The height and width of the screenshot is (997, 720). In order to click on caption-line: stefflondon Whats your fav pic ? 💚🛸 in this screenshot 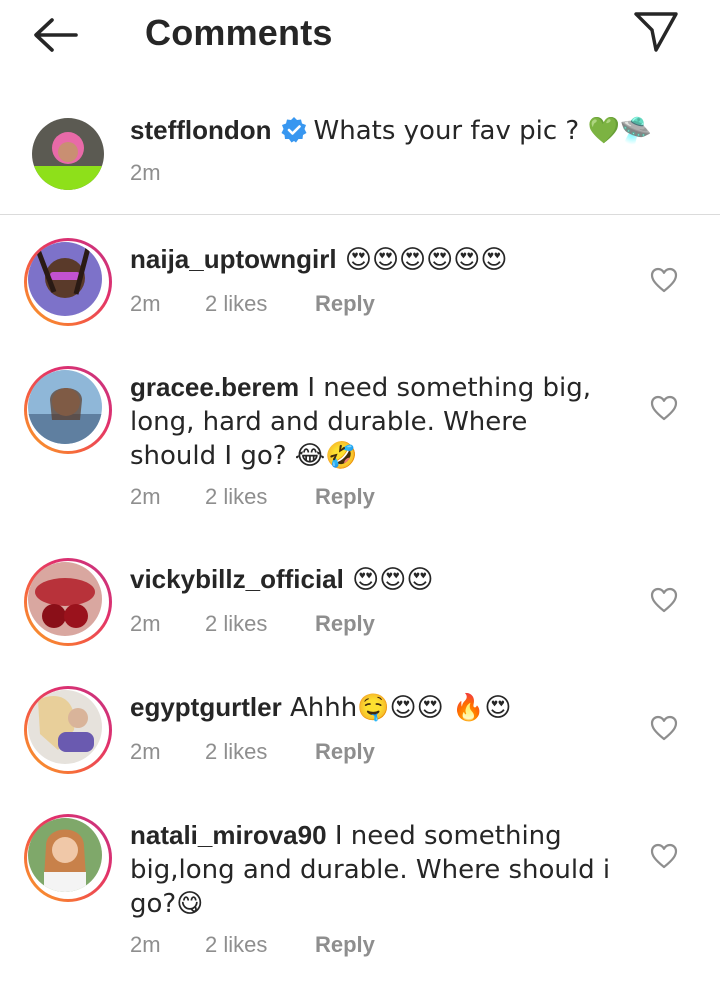, I will do `click(391, 130)`.